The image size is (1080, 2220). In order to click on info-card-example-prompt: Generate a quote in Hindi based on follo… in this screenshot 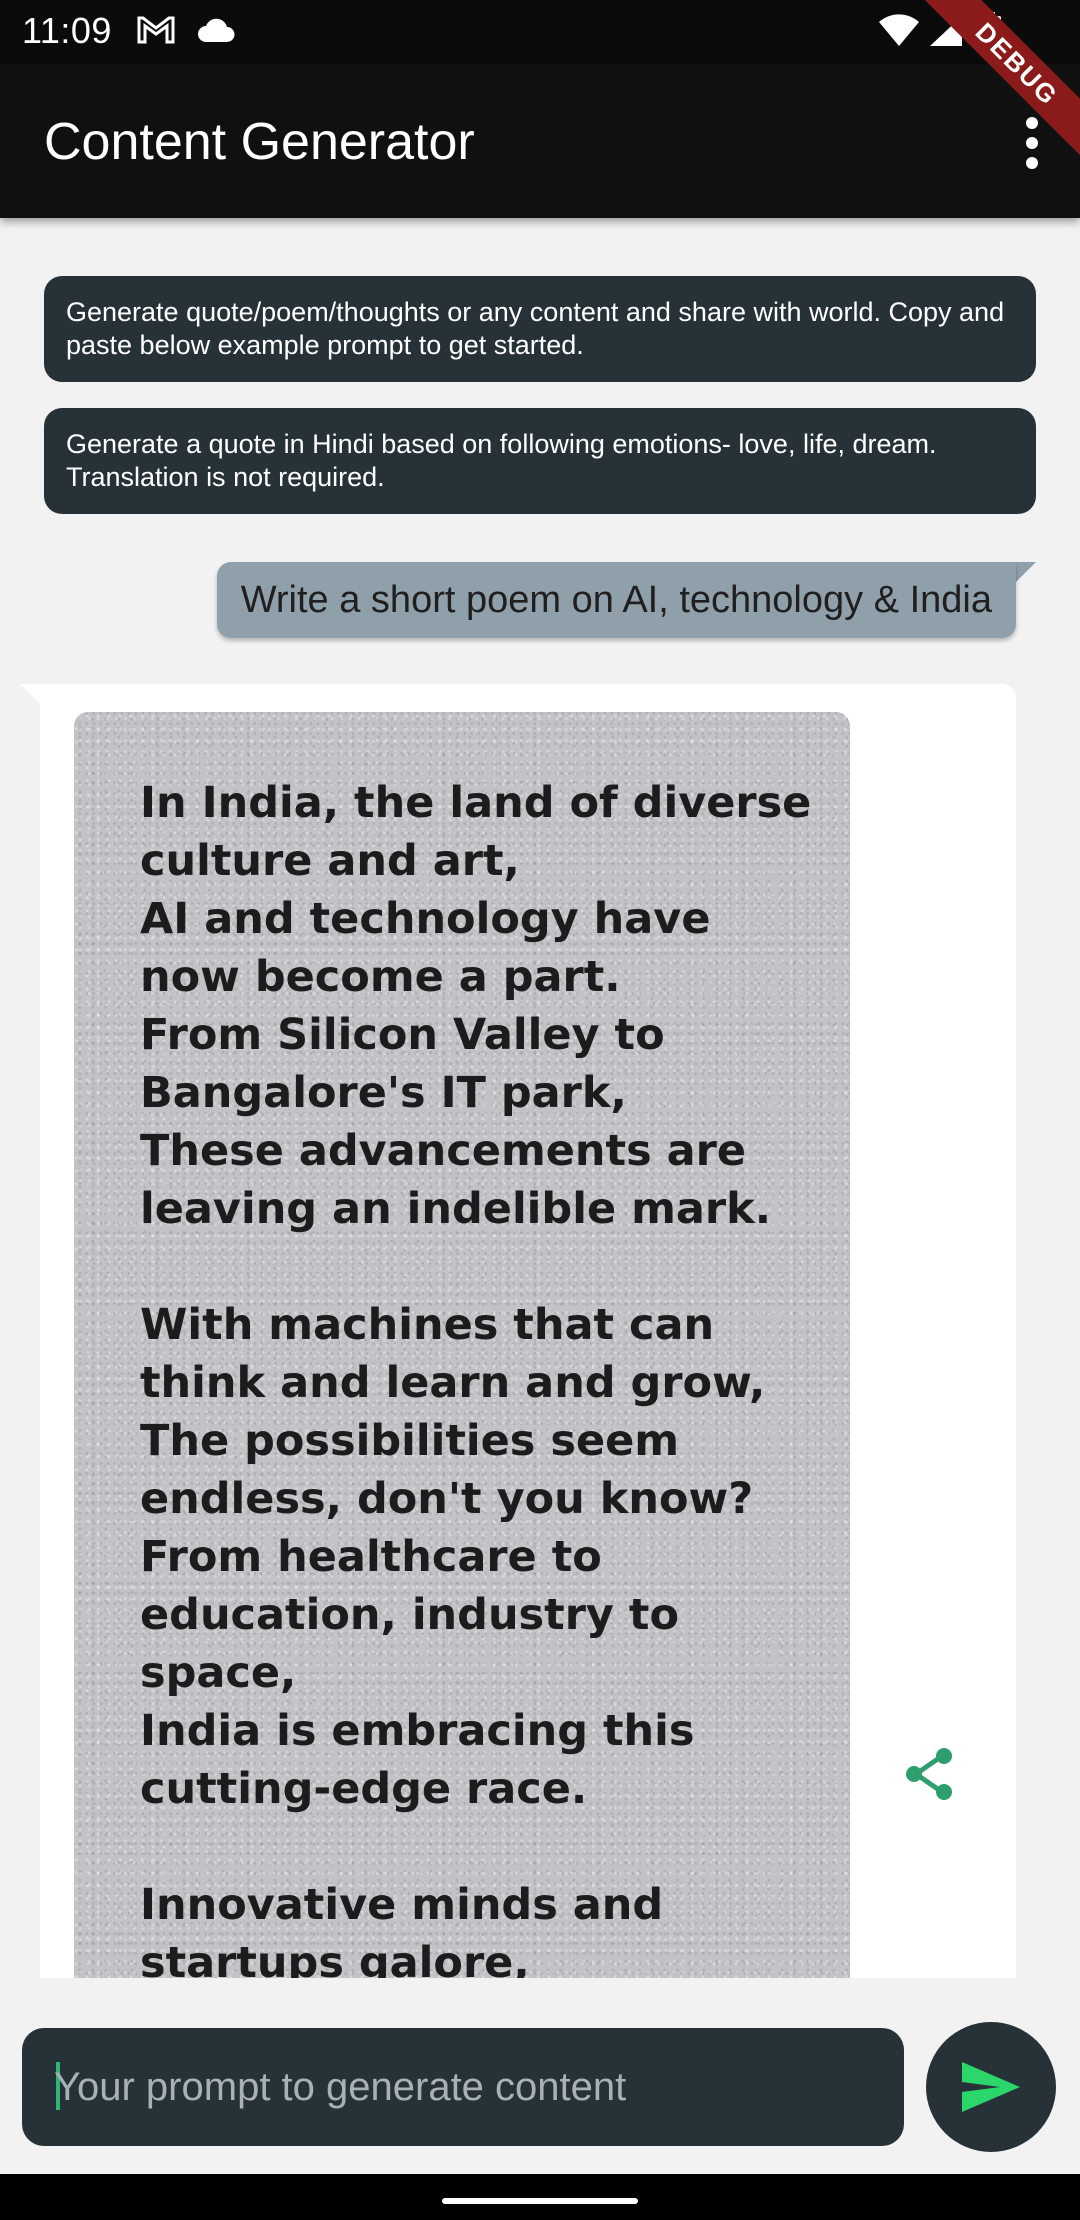, I will do `click(540, 461)`.